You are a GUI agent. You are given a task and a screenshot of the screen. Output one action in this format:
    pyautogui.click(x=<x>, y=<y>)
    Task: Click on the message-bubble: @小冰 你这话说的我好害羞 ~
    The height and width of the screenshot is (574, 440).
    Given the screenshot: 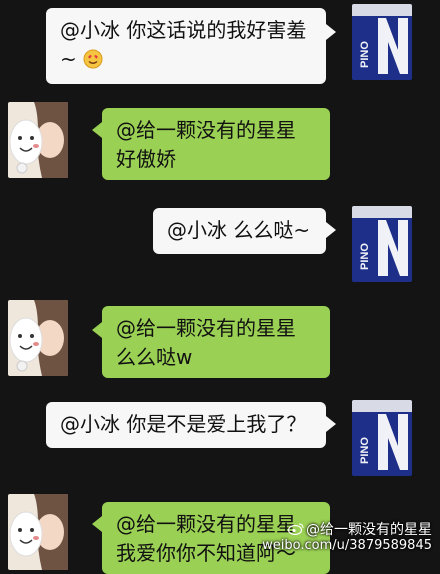 What is the action you would take?
    pyautogui.click(x=186, y=46)
    